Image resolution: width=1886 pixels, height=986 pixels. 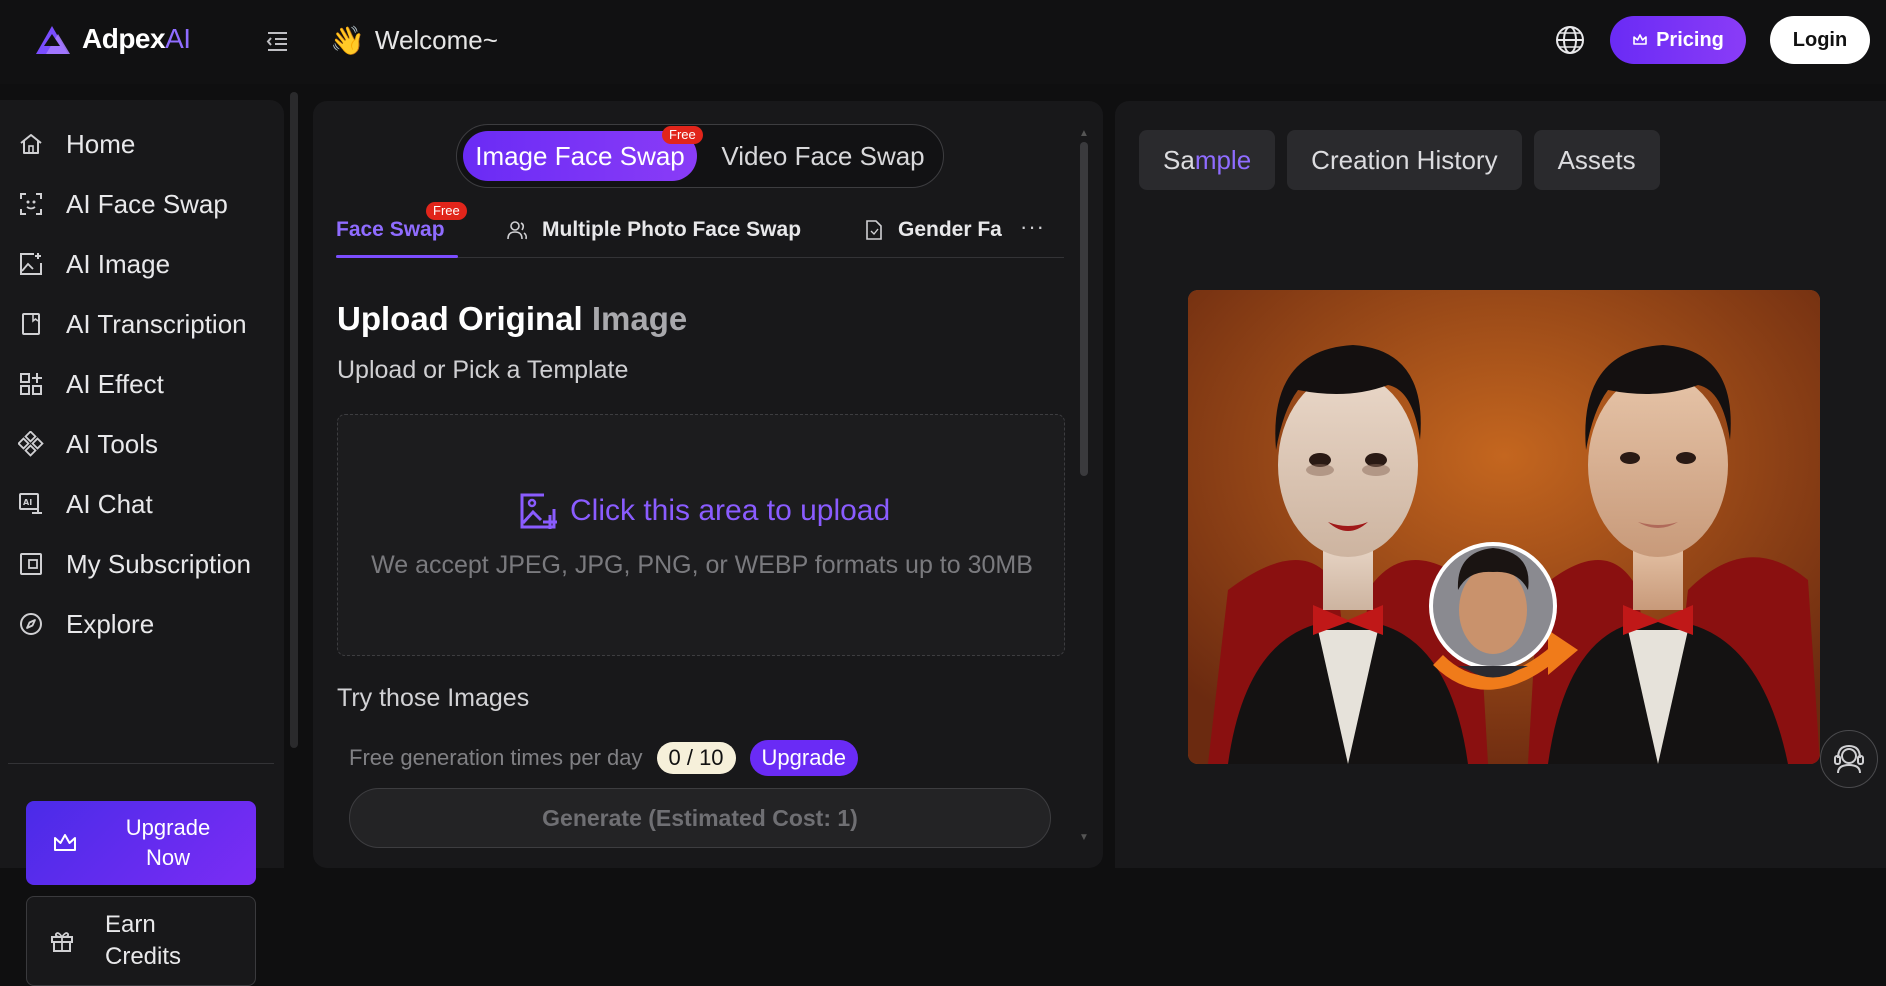 I want to click on sidebar-item-label: AI Effect, so click(x=115, y=383).